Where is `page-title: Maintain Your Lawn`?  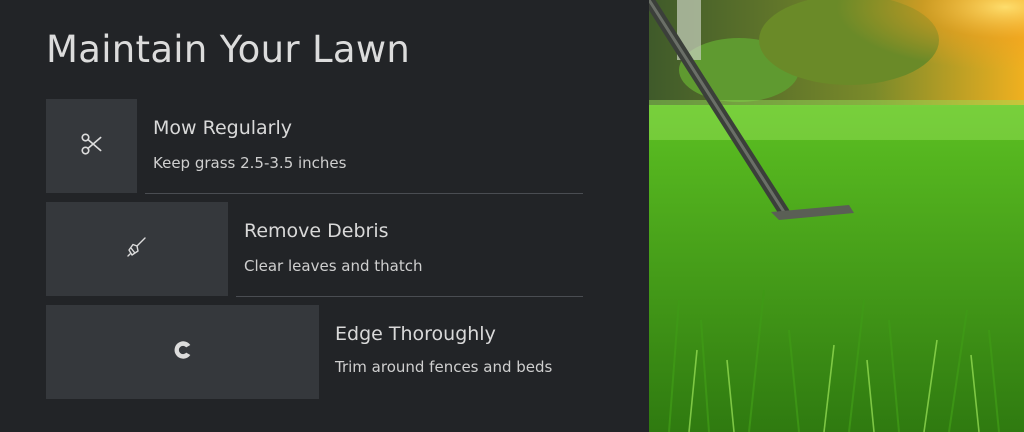 page-title: Maintain Your Lawn is located at coordinates (228, 49).